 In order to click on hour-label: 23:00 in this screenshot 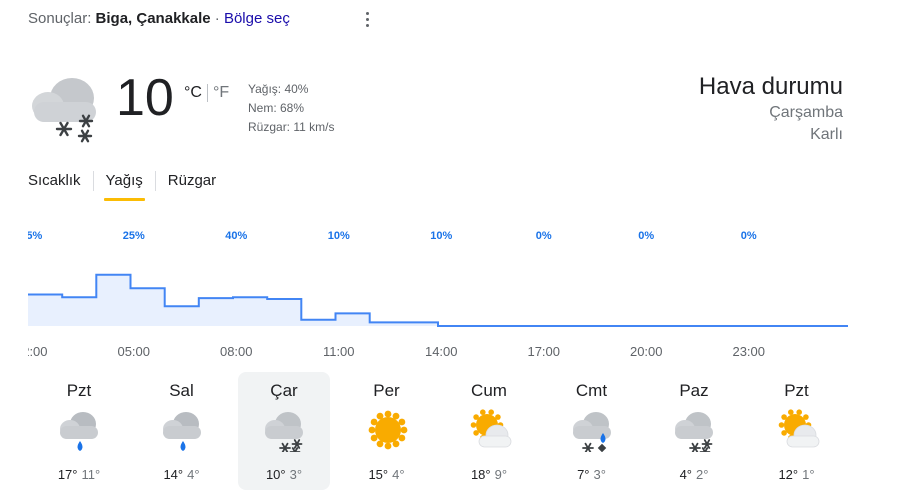, I will do `click(748, 351)`.